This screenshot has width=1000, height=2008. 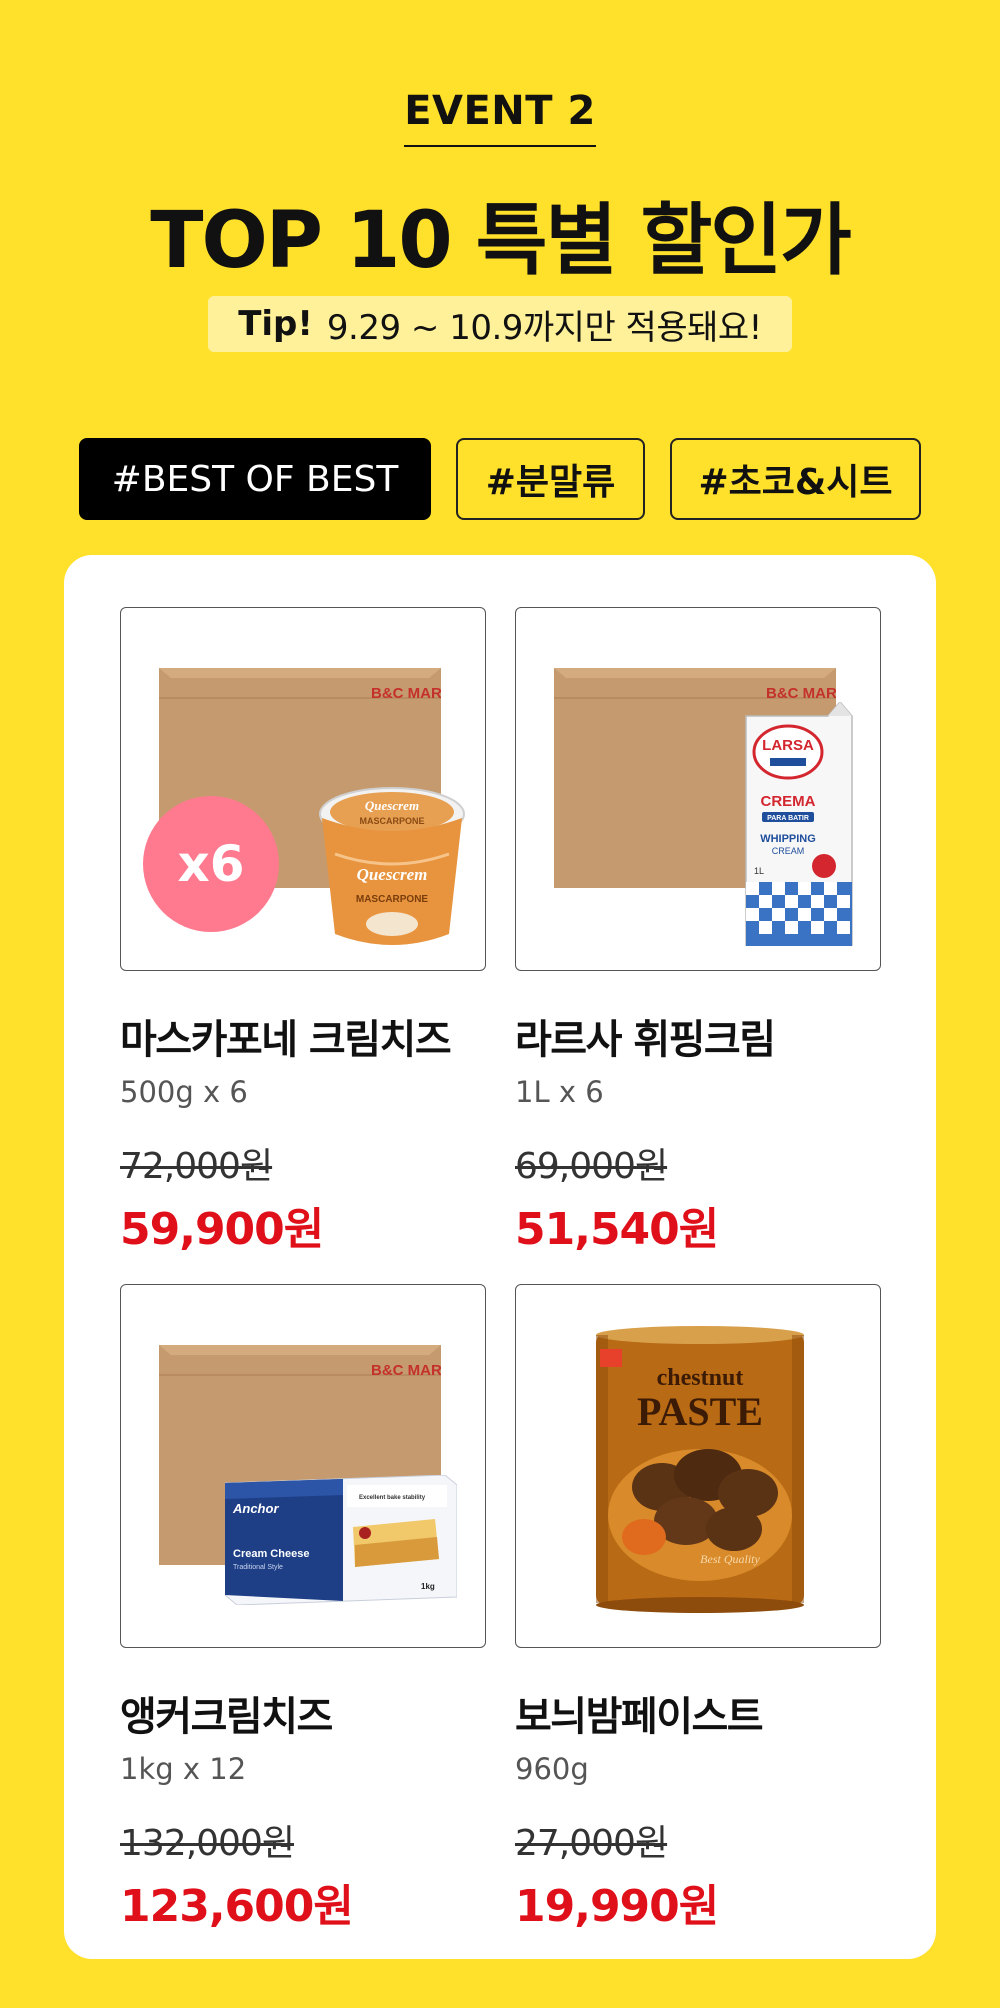 I want to click on svg-text: 1kg, so click(x=428, y=1586).